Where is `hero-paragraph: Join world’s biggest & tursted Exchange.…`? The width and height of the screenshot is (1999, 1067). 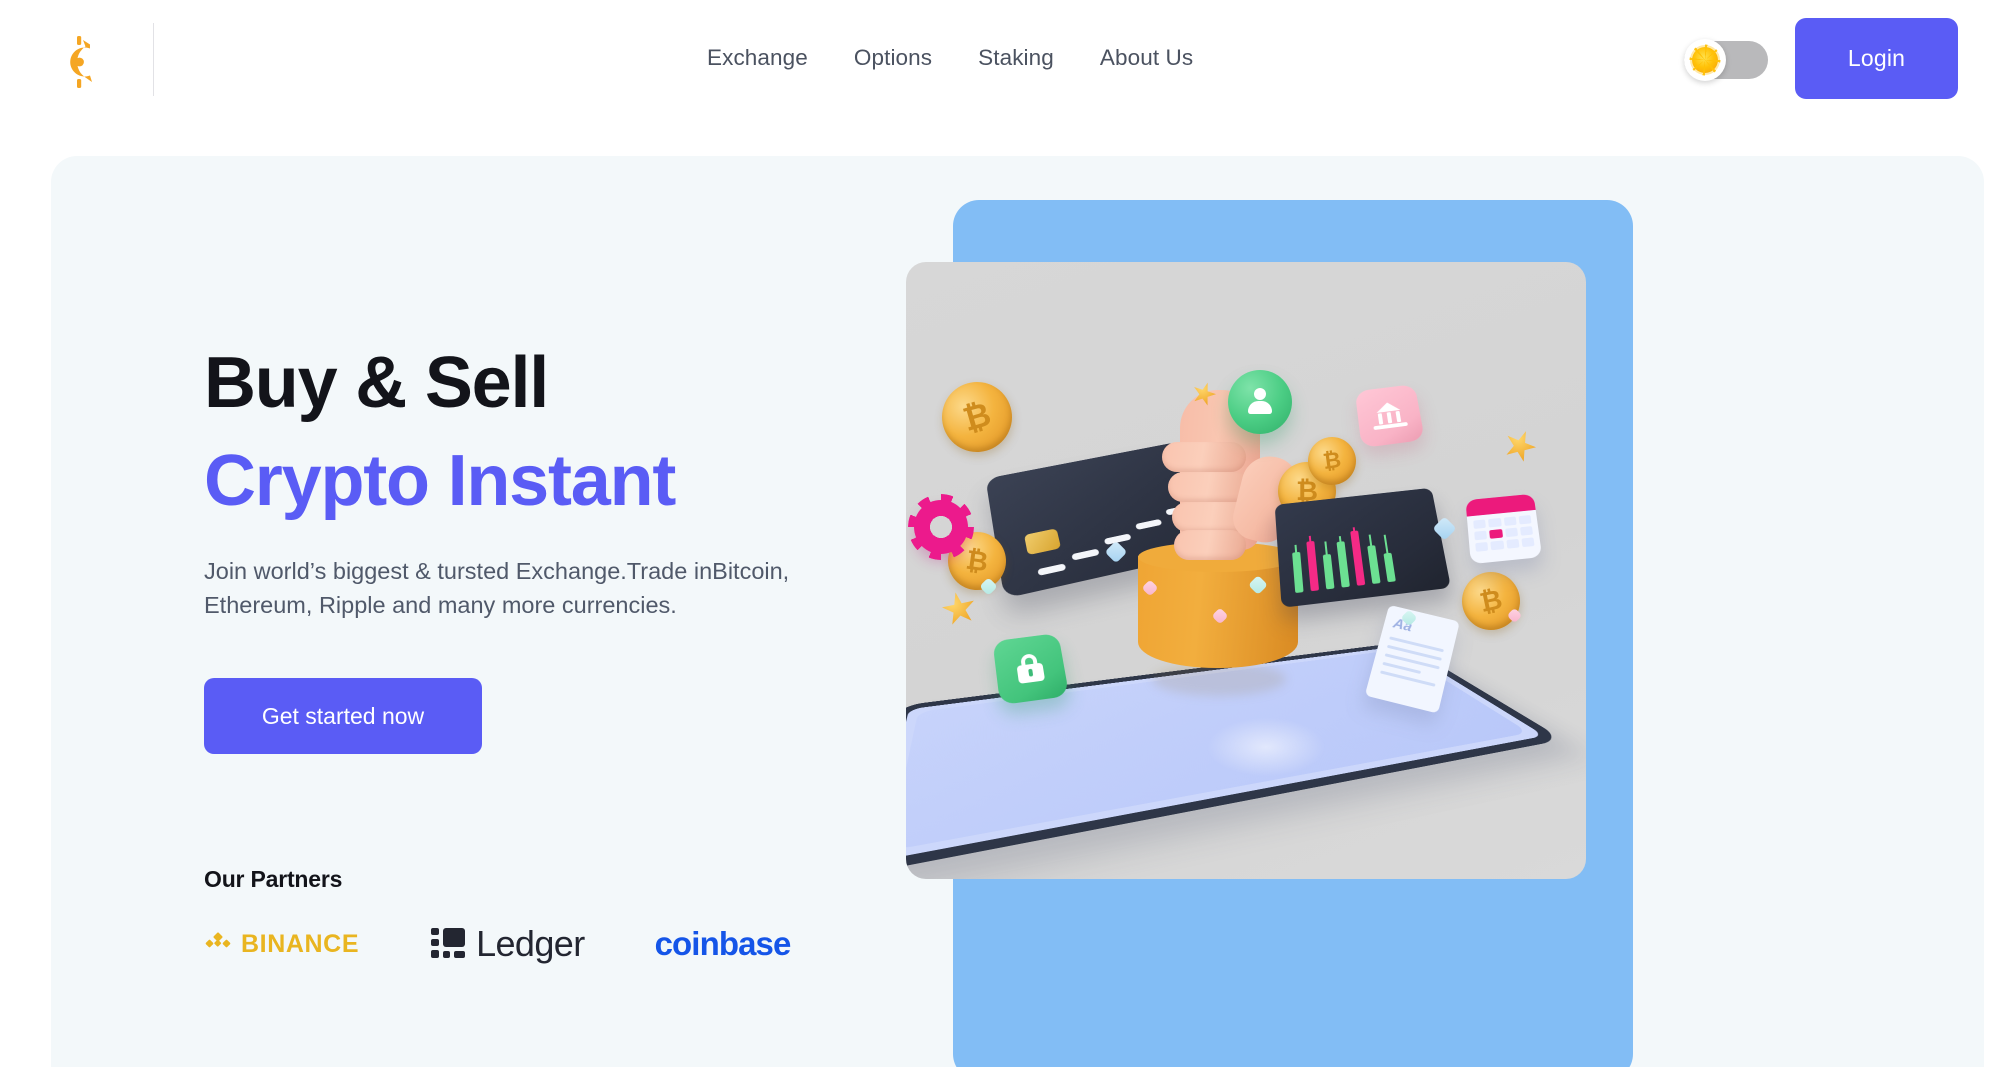
hero-paragraph: Join world’s biggest & tursted Exchange.… is located at coordinates (497, 588).